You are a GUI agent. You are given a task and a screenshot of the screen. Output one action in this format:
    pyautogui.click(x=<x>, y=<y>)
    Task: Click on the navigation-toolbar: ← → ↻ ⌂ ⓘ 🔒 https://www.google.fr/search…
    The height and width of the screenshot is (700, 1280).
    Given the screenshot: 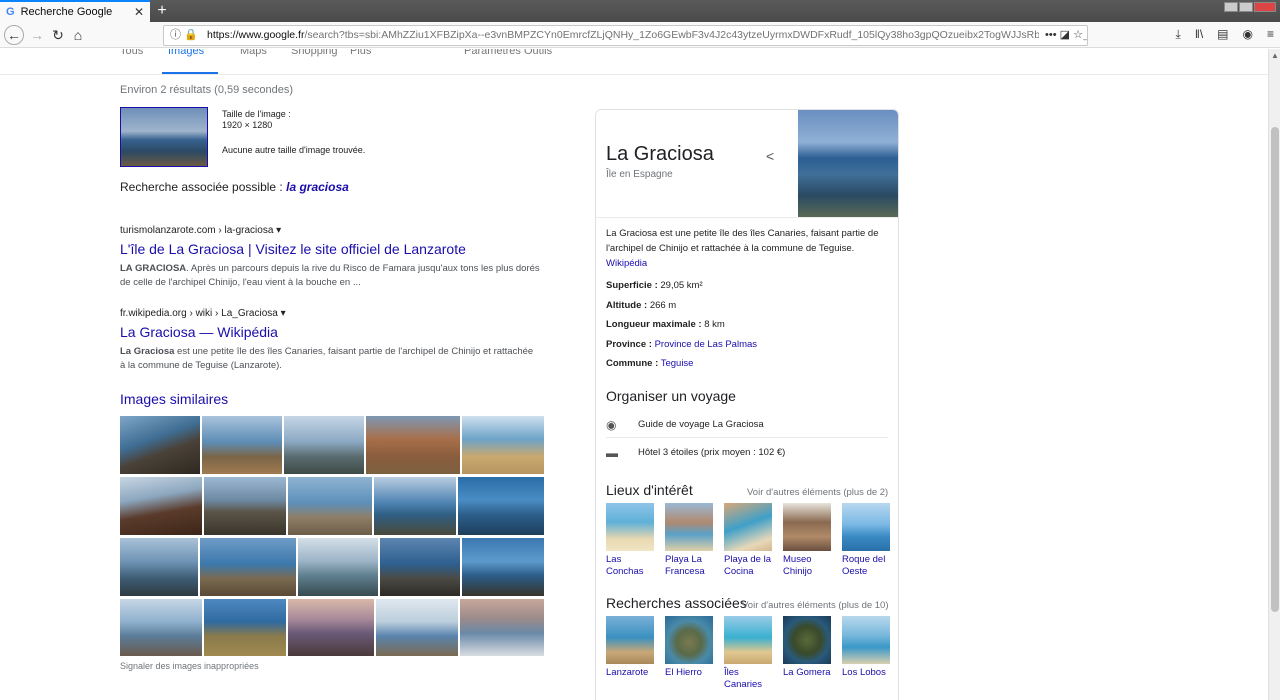 What is the action you would take?
    pyautogui.click(x=640, y=35)
    